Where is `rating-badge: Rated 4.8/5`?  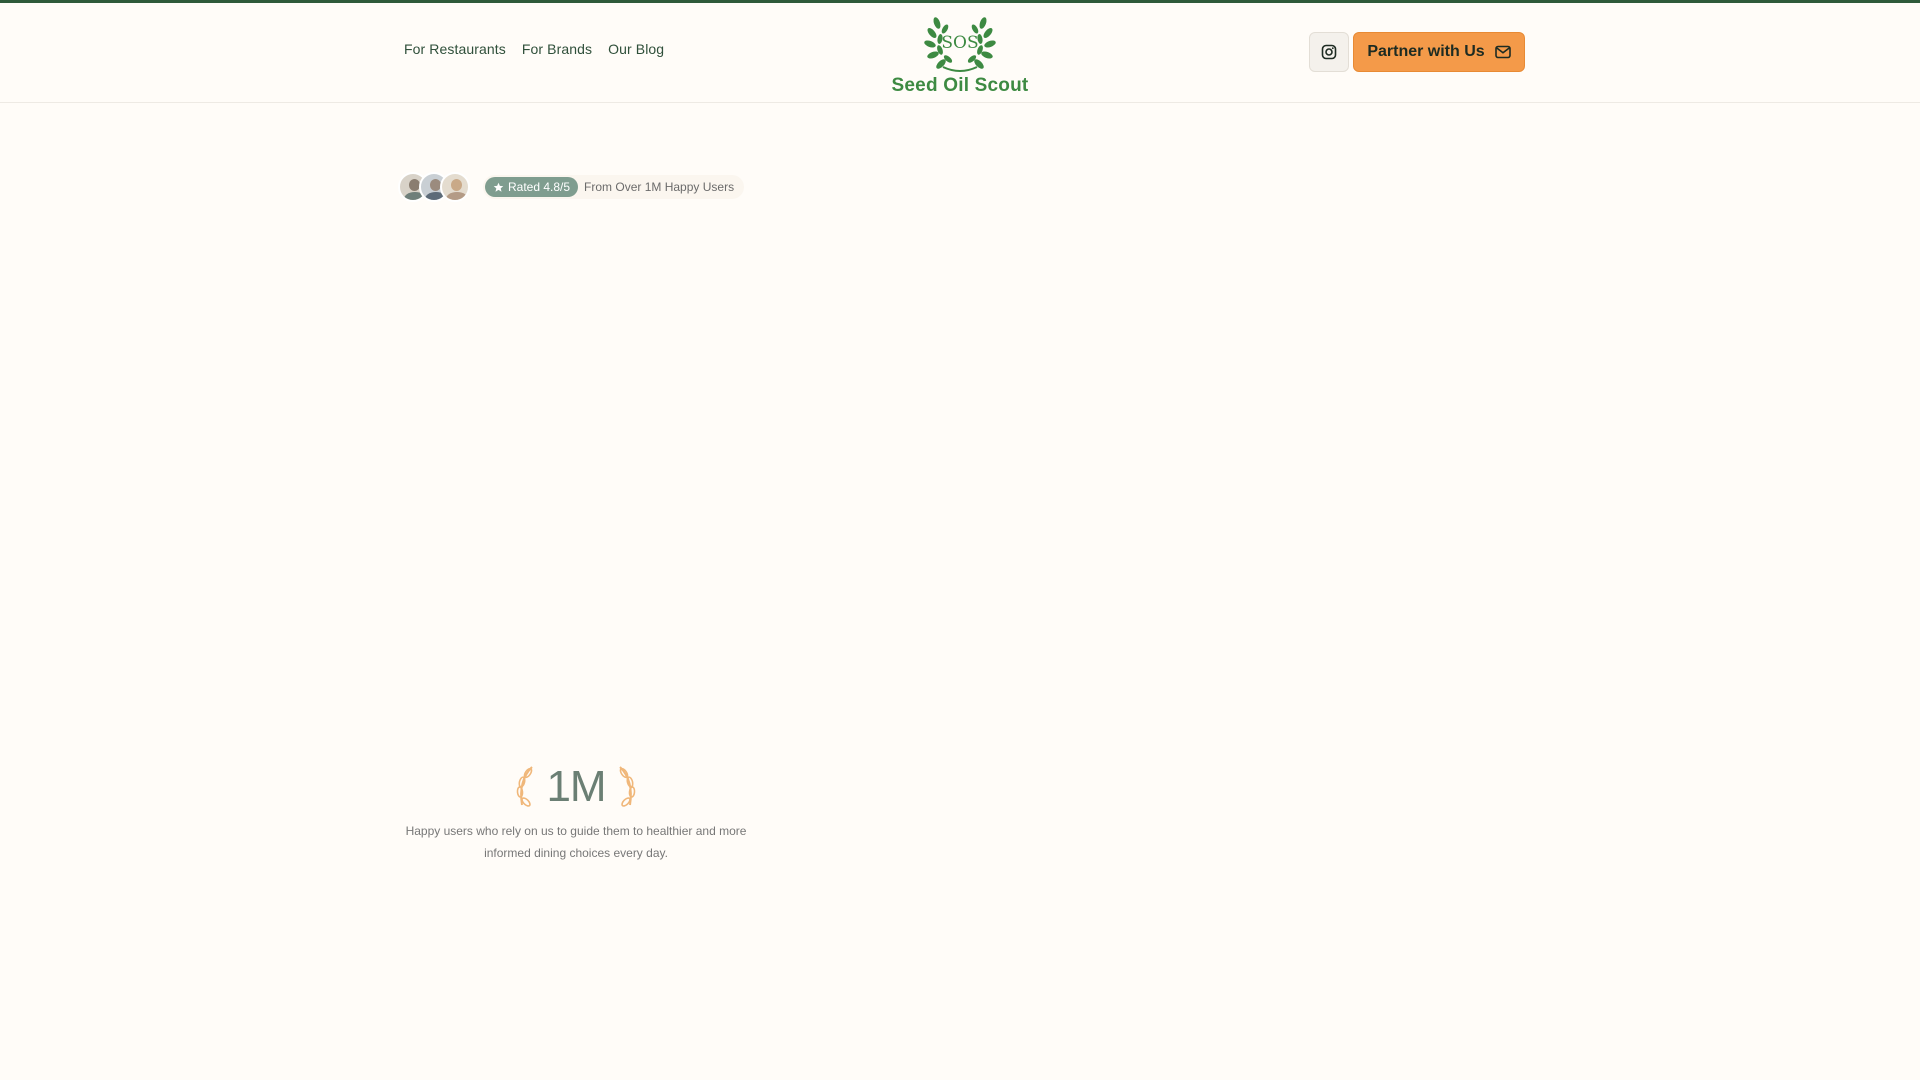
rating-badge: Rated 4.8/5 is located at coordinates (532, 187).